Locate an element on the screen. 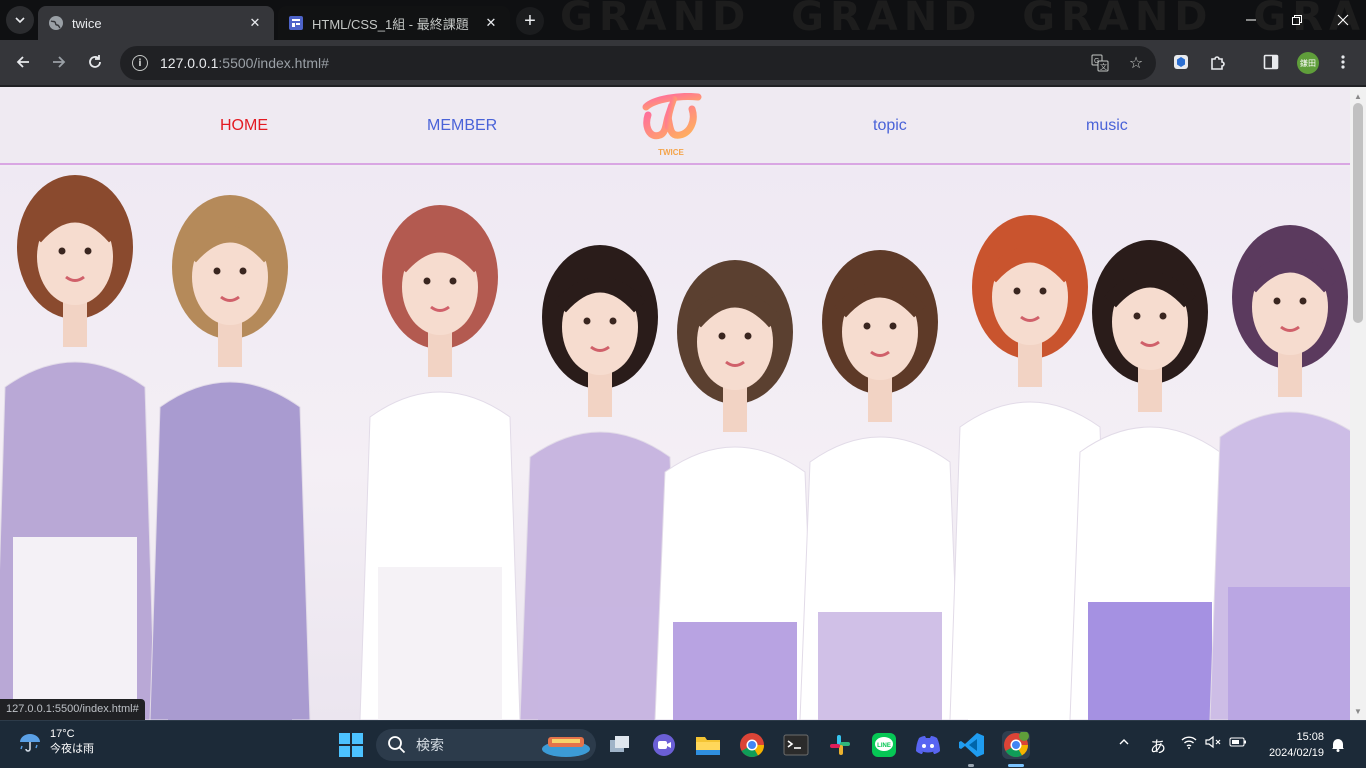 This screenshot has width=1366, height=768. twice-logo: TWICE is located at coordinates (671, 126).